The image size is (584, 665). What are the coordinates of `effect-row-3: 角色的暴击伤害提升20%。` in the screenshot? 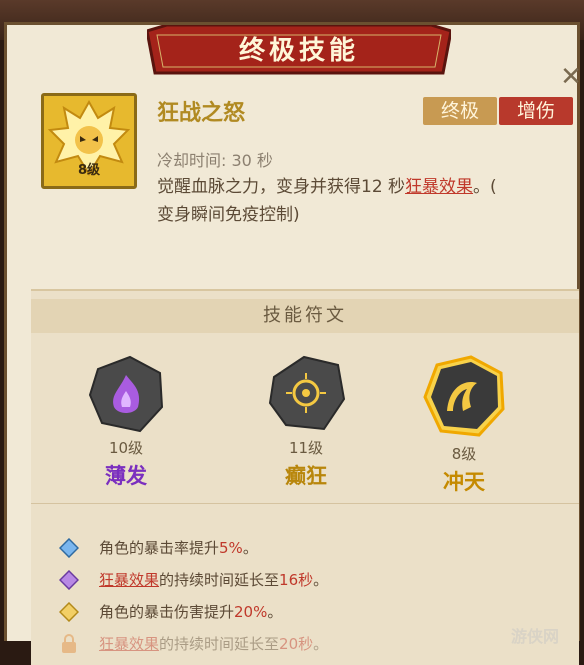 It's located at (309, 612).